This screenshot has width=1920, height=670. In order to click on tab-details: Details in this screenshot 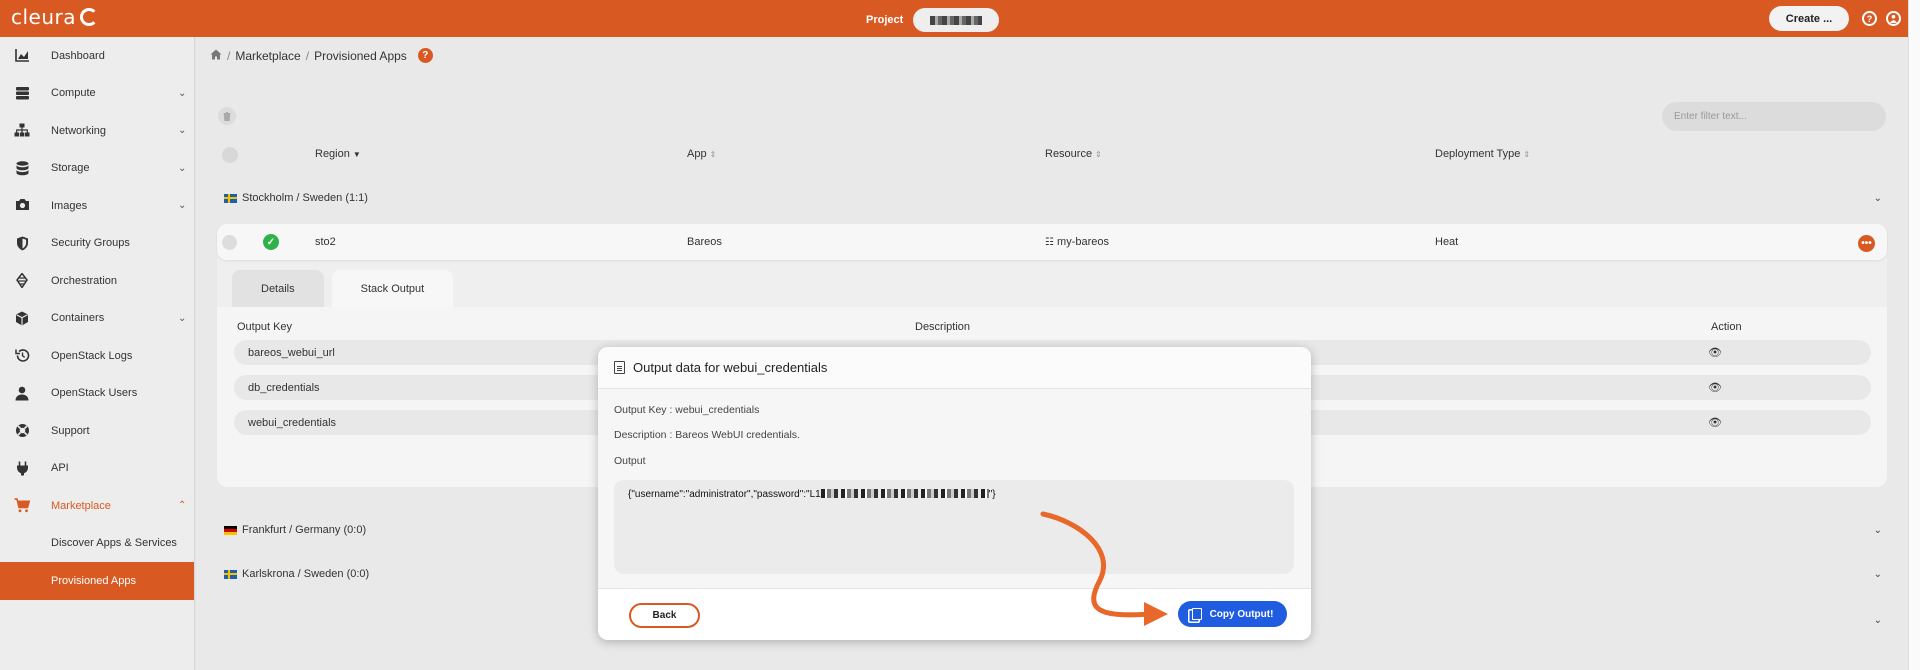, I will do `click(278, 288)`.